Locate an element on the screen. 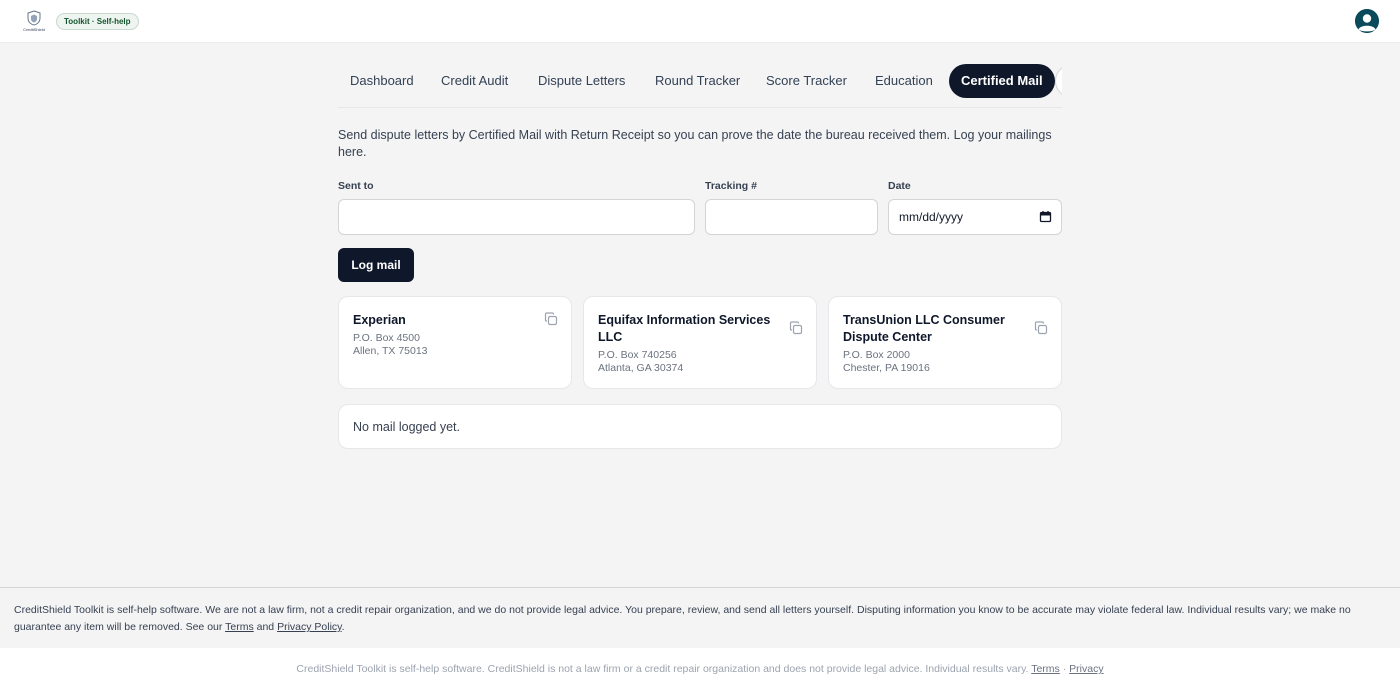 The width and height of the screenshot is (1400, 691). disclaimer-and: and is located at coordinates (265, 627).